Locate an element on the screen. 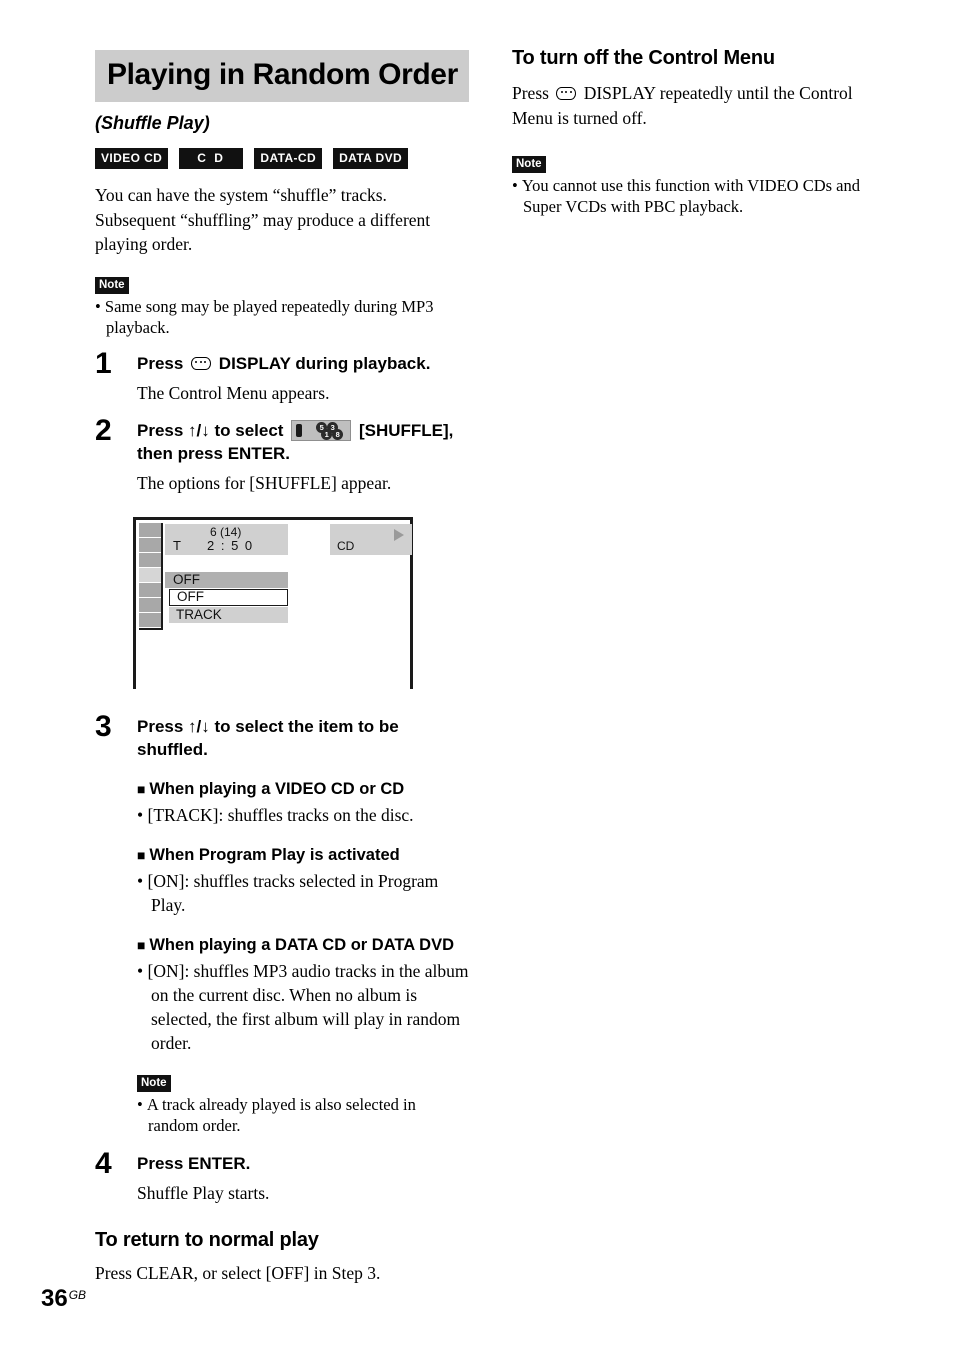 Image resolution: width=954 pixels, height=1352 pixels. step-4-desc: Shuffle Play starts. is located at coordinates (203, 1192).